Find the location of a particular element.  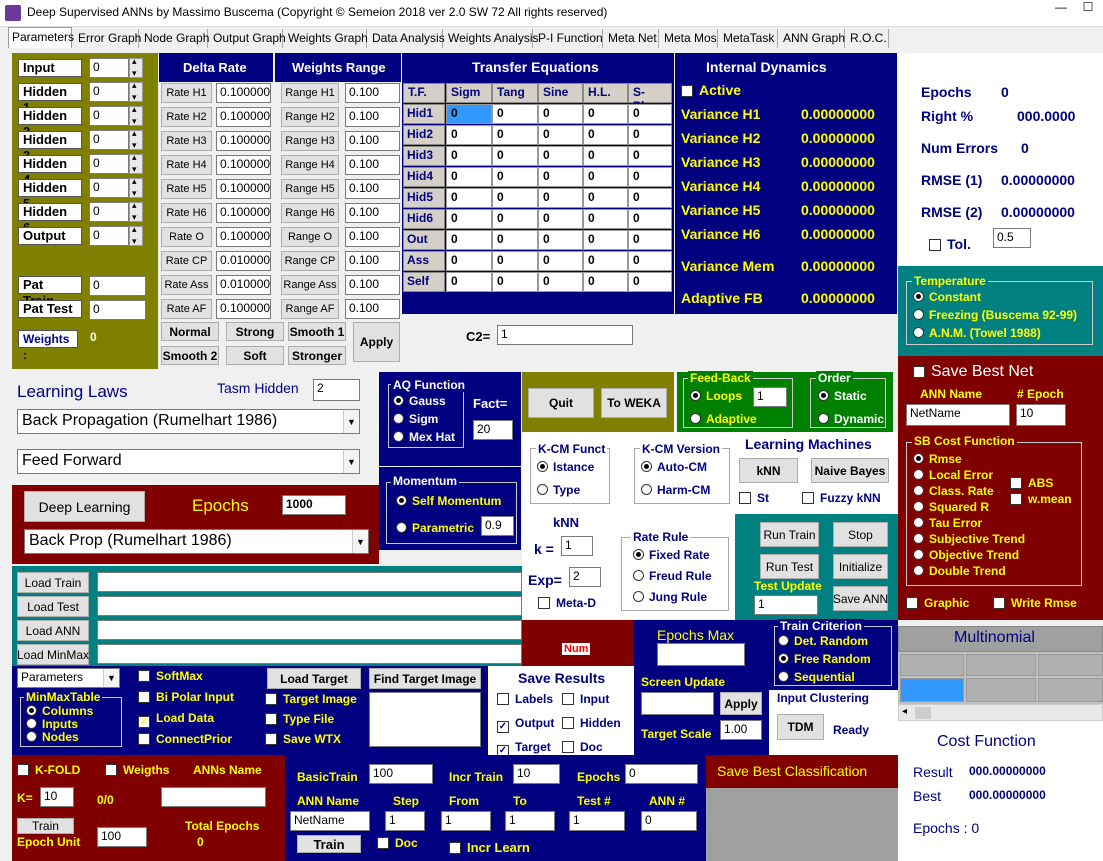

tab-11: ANN Graph is located at coordinates (812, 38).